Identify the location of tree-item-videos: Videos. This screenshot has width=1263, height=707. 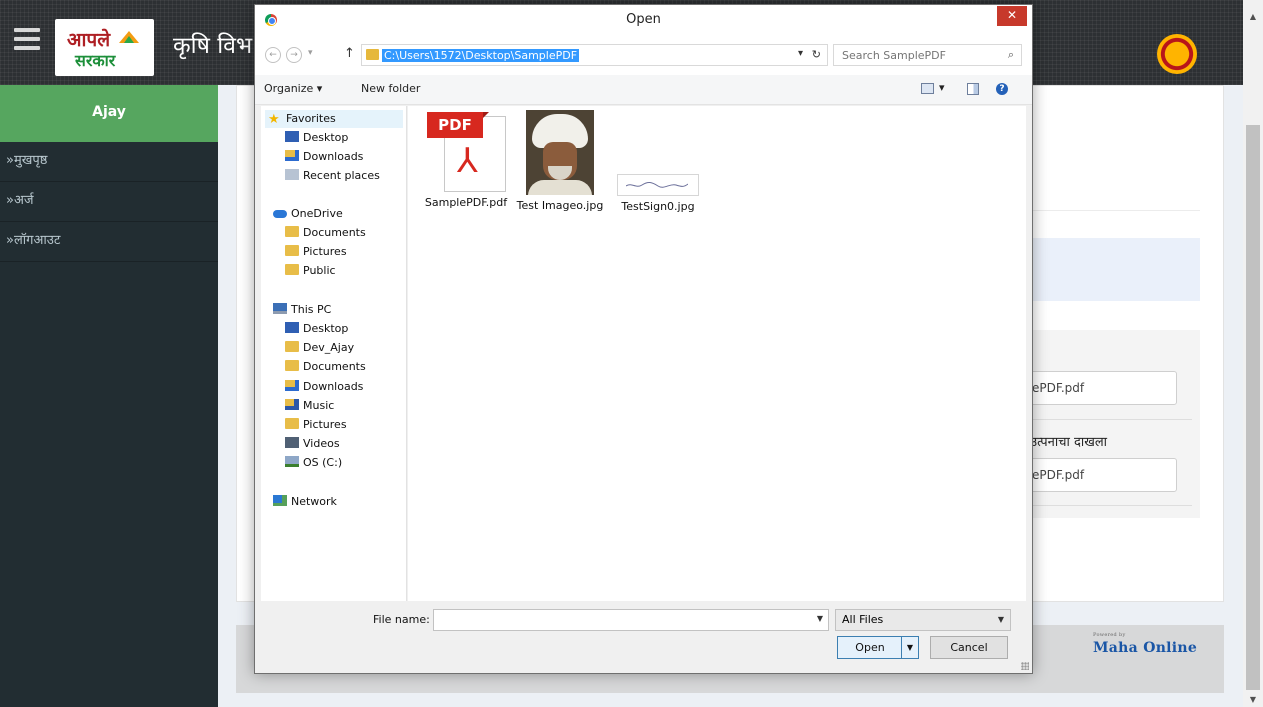
(312, 444).